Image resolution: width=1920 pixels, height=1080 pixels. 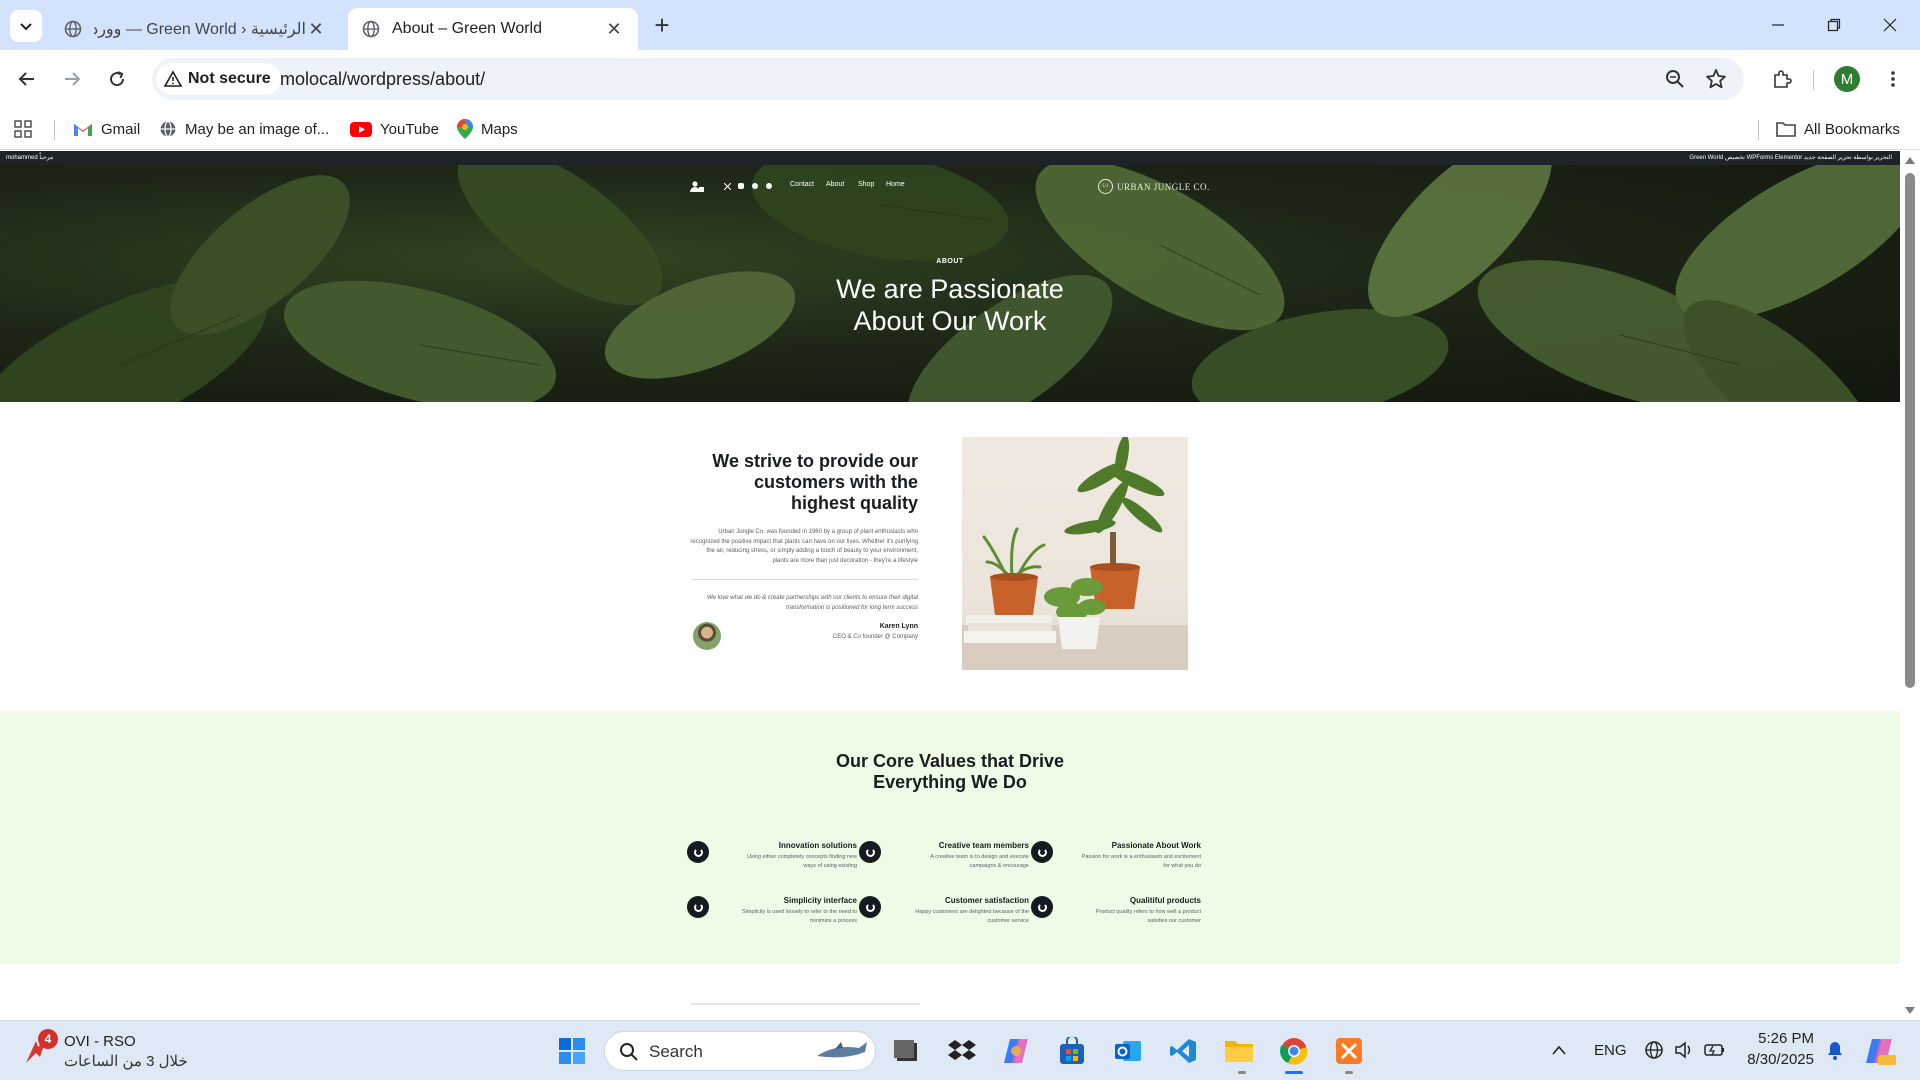 What do you see at coordinates (394, 129) in the screenshot?
I see `bookmark-youtube: YouTube` at bounding box center [394, 129].